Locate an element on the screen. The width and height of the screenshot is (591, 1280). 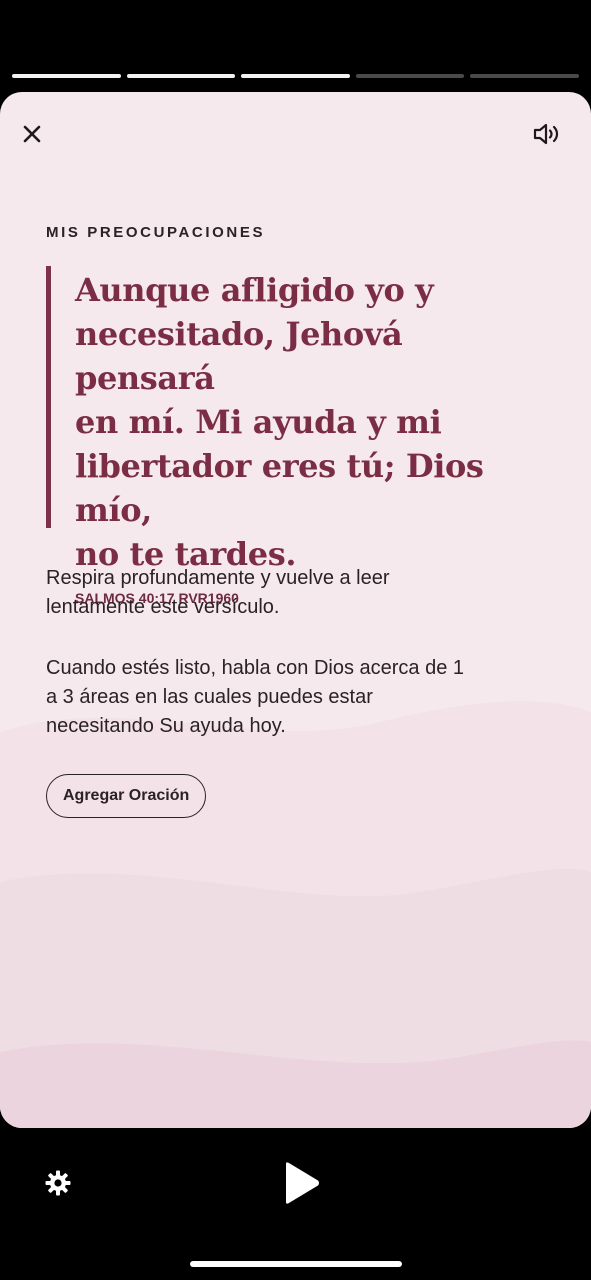
verse-line: en mí. Mi ayuda y mi is located at coordinates (258, 422).